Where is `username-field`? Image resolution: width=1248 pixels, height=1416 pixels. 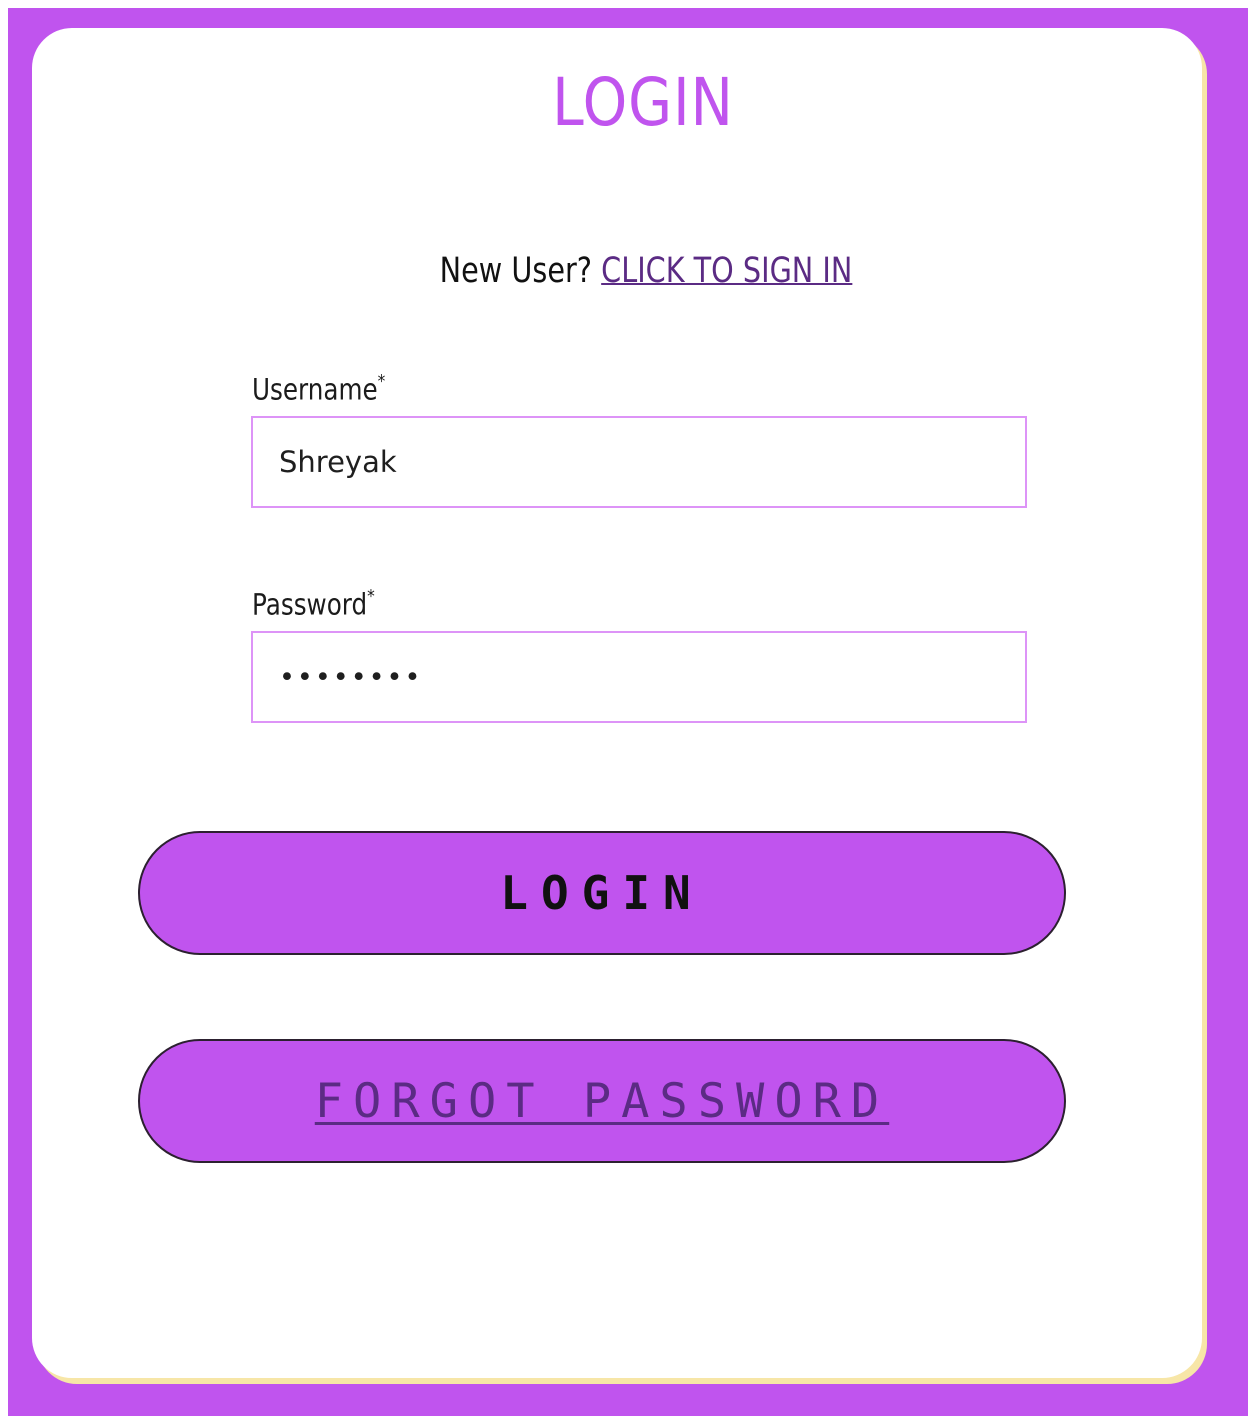 username-field is located at coordinates (639, 462).